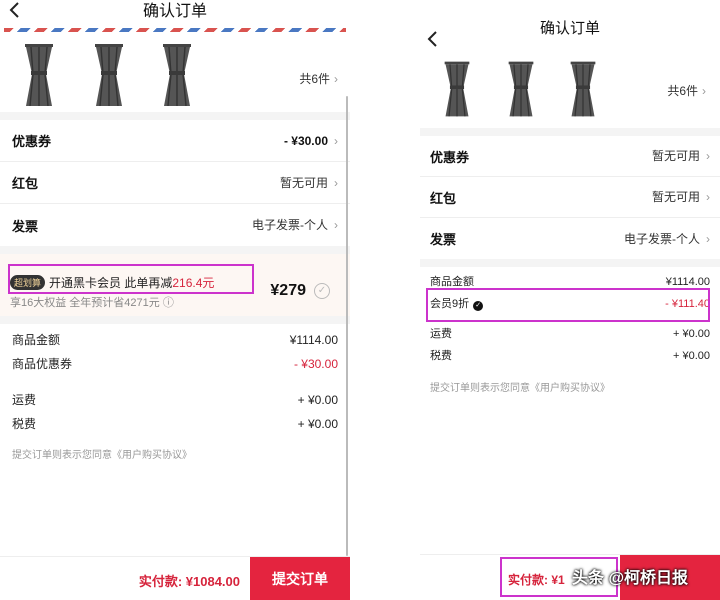 The width and height of the screenshot is (720, 600). Describe the element at coordinates (675, 156) in the screenshot. I see `coupon-value: 暂无可用` at that location.